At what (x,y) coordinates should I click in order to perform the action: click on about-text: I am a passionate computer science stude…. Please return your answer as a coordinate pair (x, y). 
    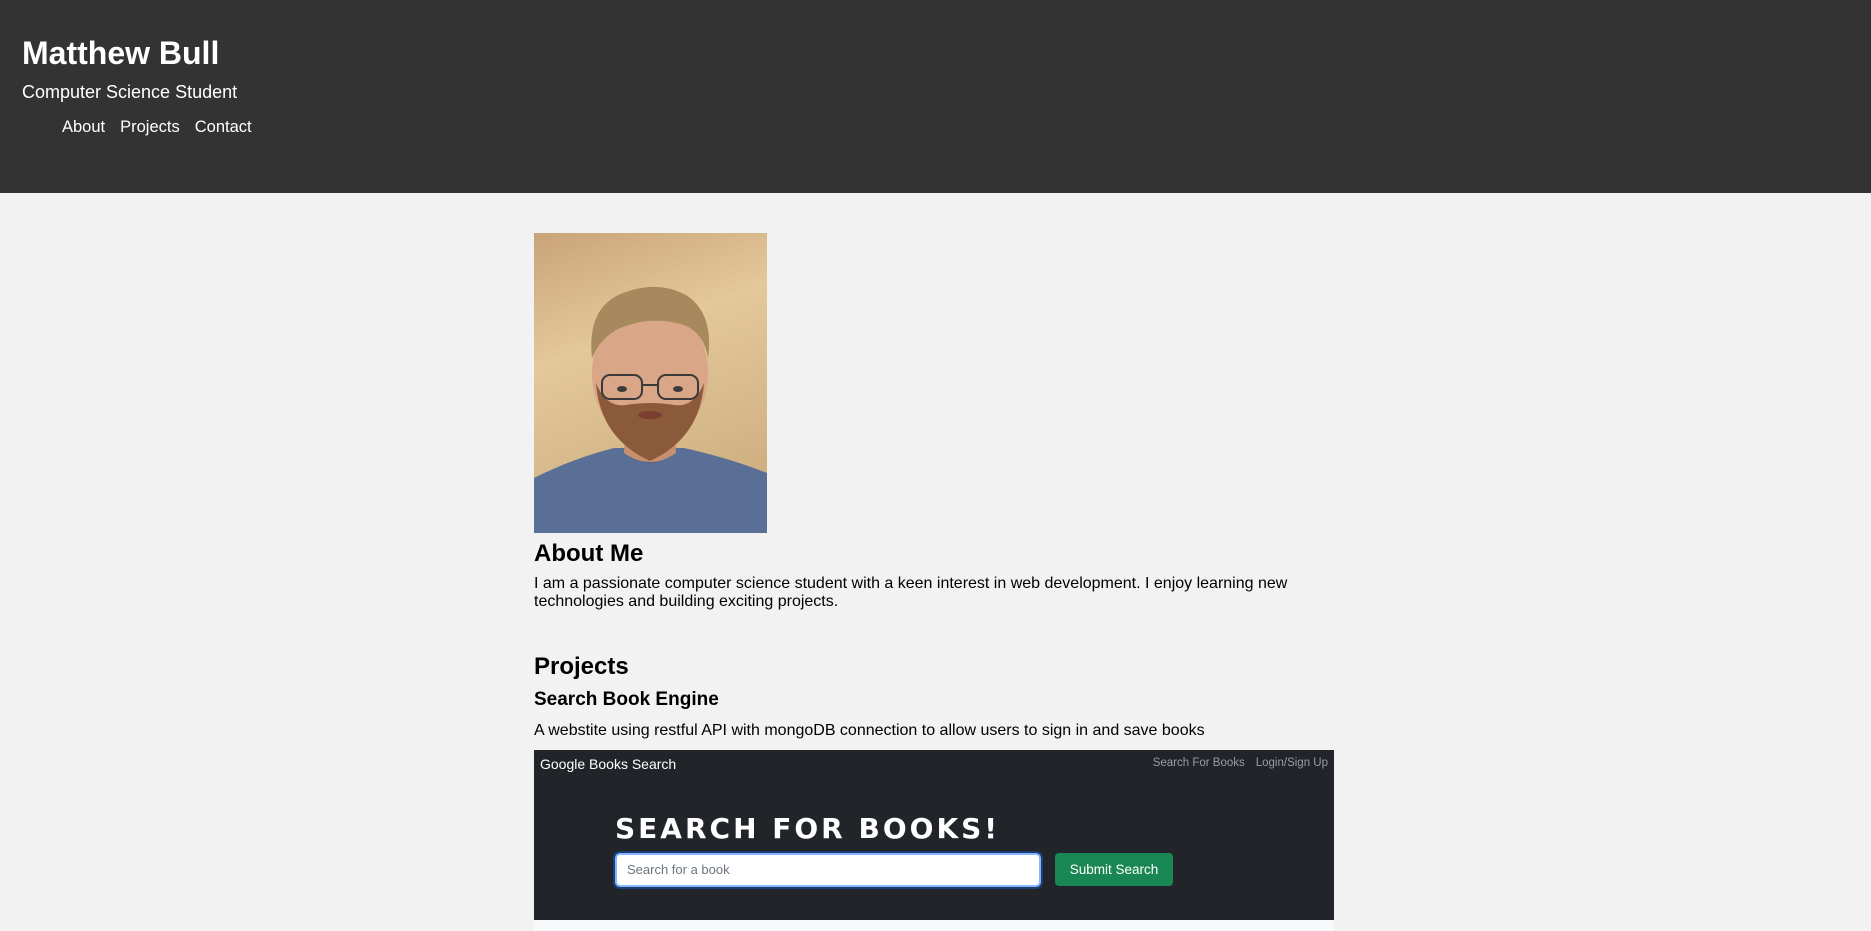
    Looking at the image, I should click on (911, 592).